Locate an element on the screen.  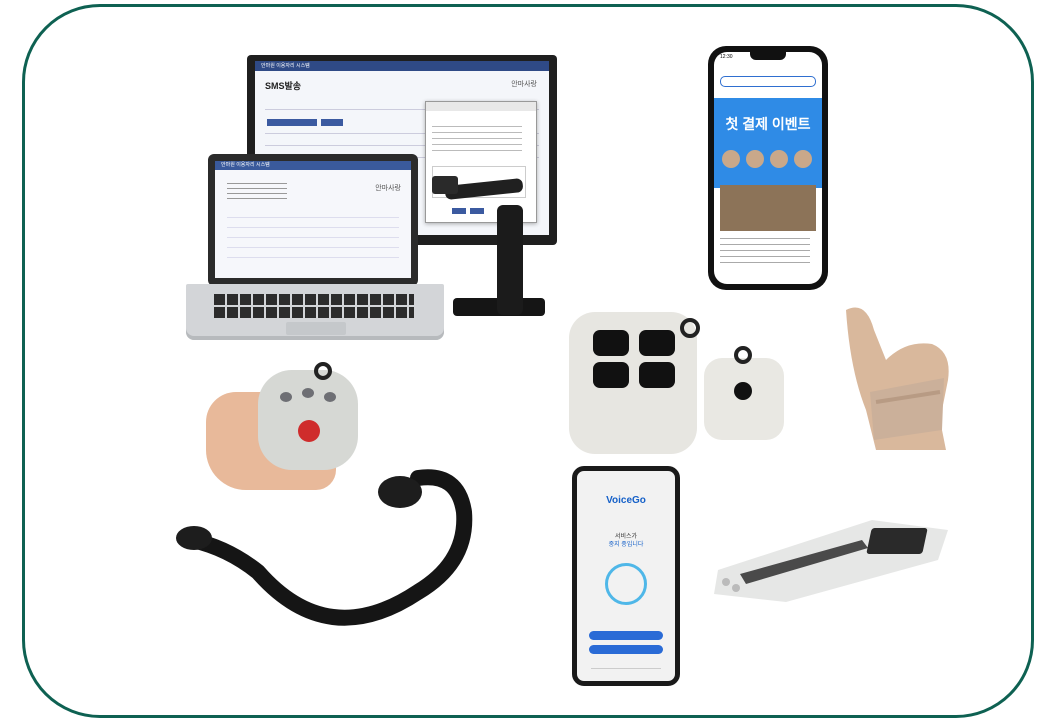
monitor-action-button is located at coordinates (292, 122).